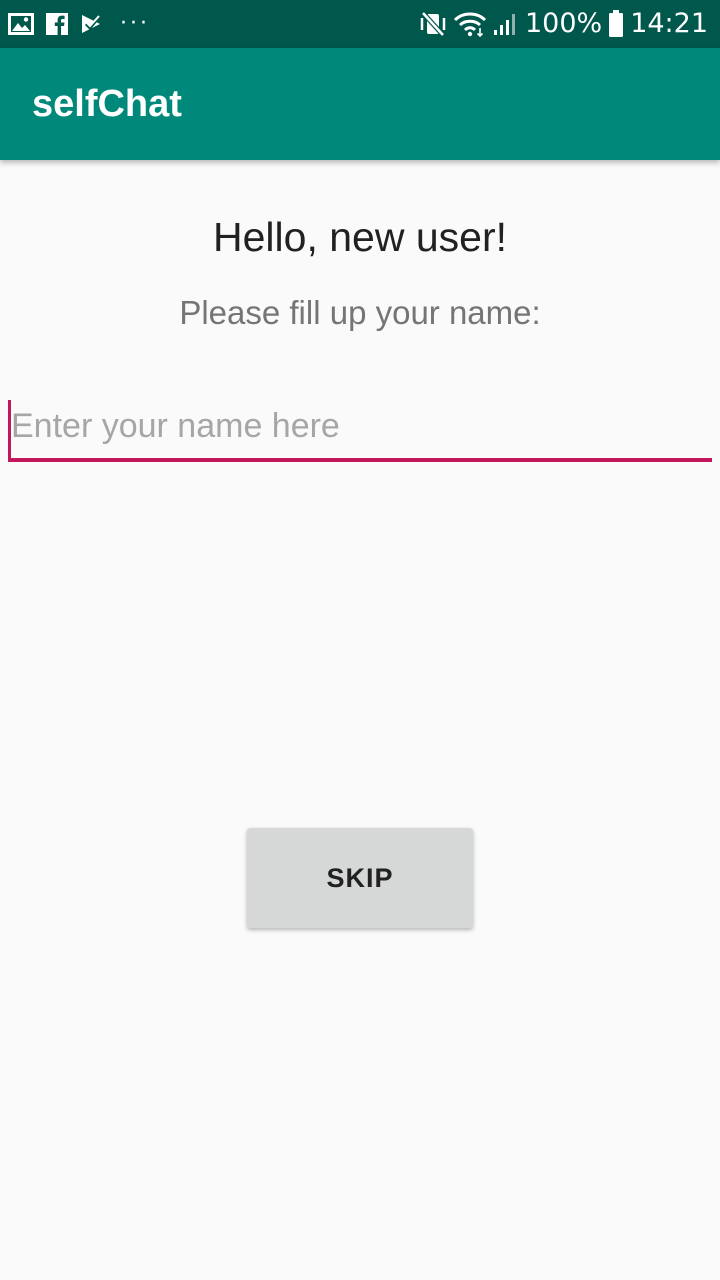  I want to click on skip-button: SKIP, so click(360, 878).